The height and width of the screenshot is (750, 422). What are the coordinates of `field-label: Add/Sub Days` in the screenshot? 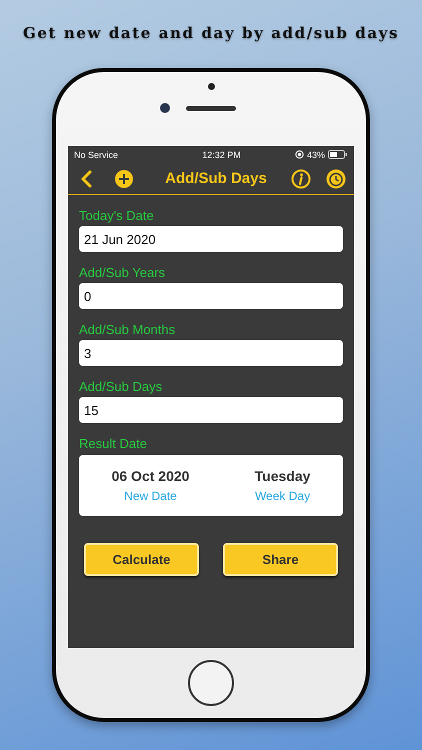 It's located at (121, 387).